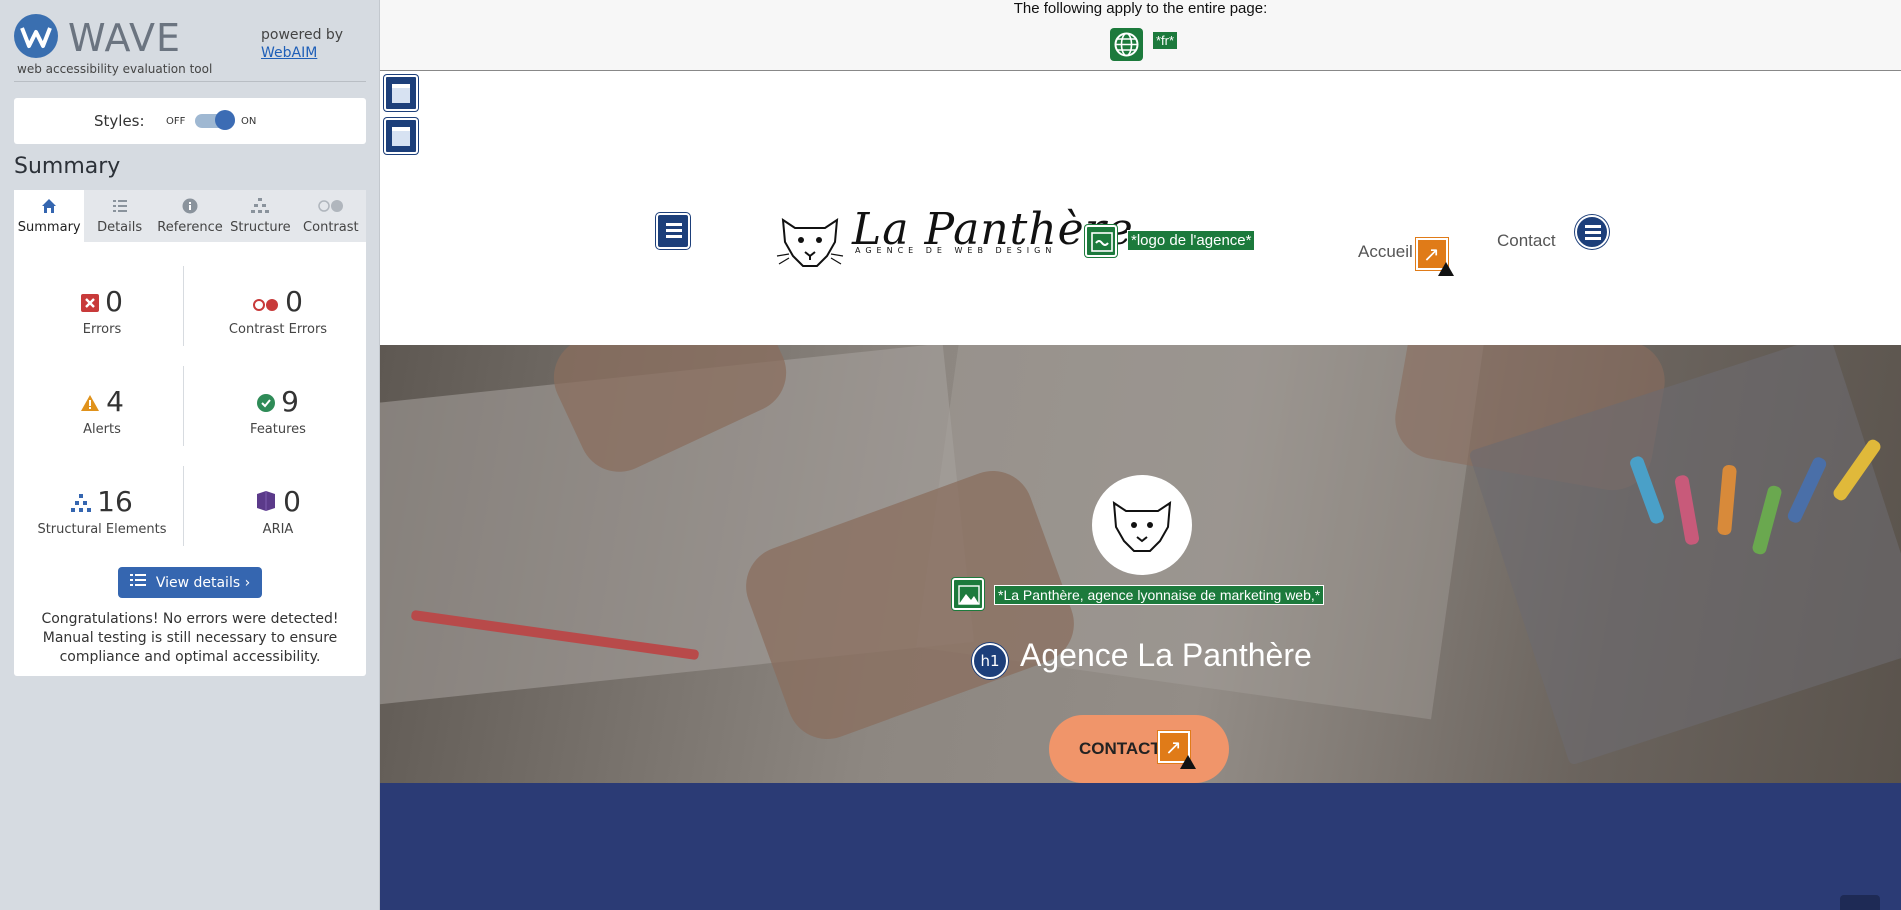  I want to click on tab-summary: Summary, so click(49, 216).